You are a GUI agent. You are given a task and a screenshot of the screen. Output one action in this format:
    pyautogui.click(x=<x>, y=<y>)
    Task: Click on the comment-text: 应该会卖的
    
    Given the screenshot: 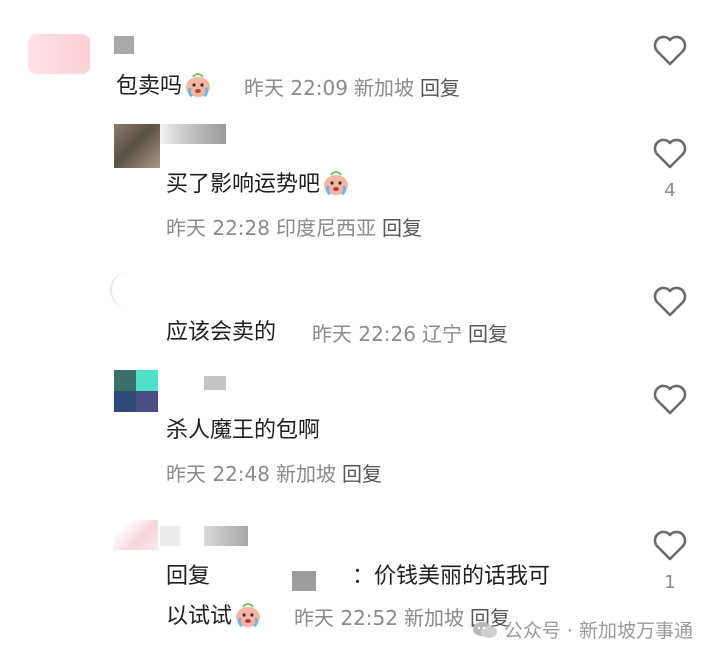 What is the action you would take?
    pyautogui.click(x=221, y=332)
    